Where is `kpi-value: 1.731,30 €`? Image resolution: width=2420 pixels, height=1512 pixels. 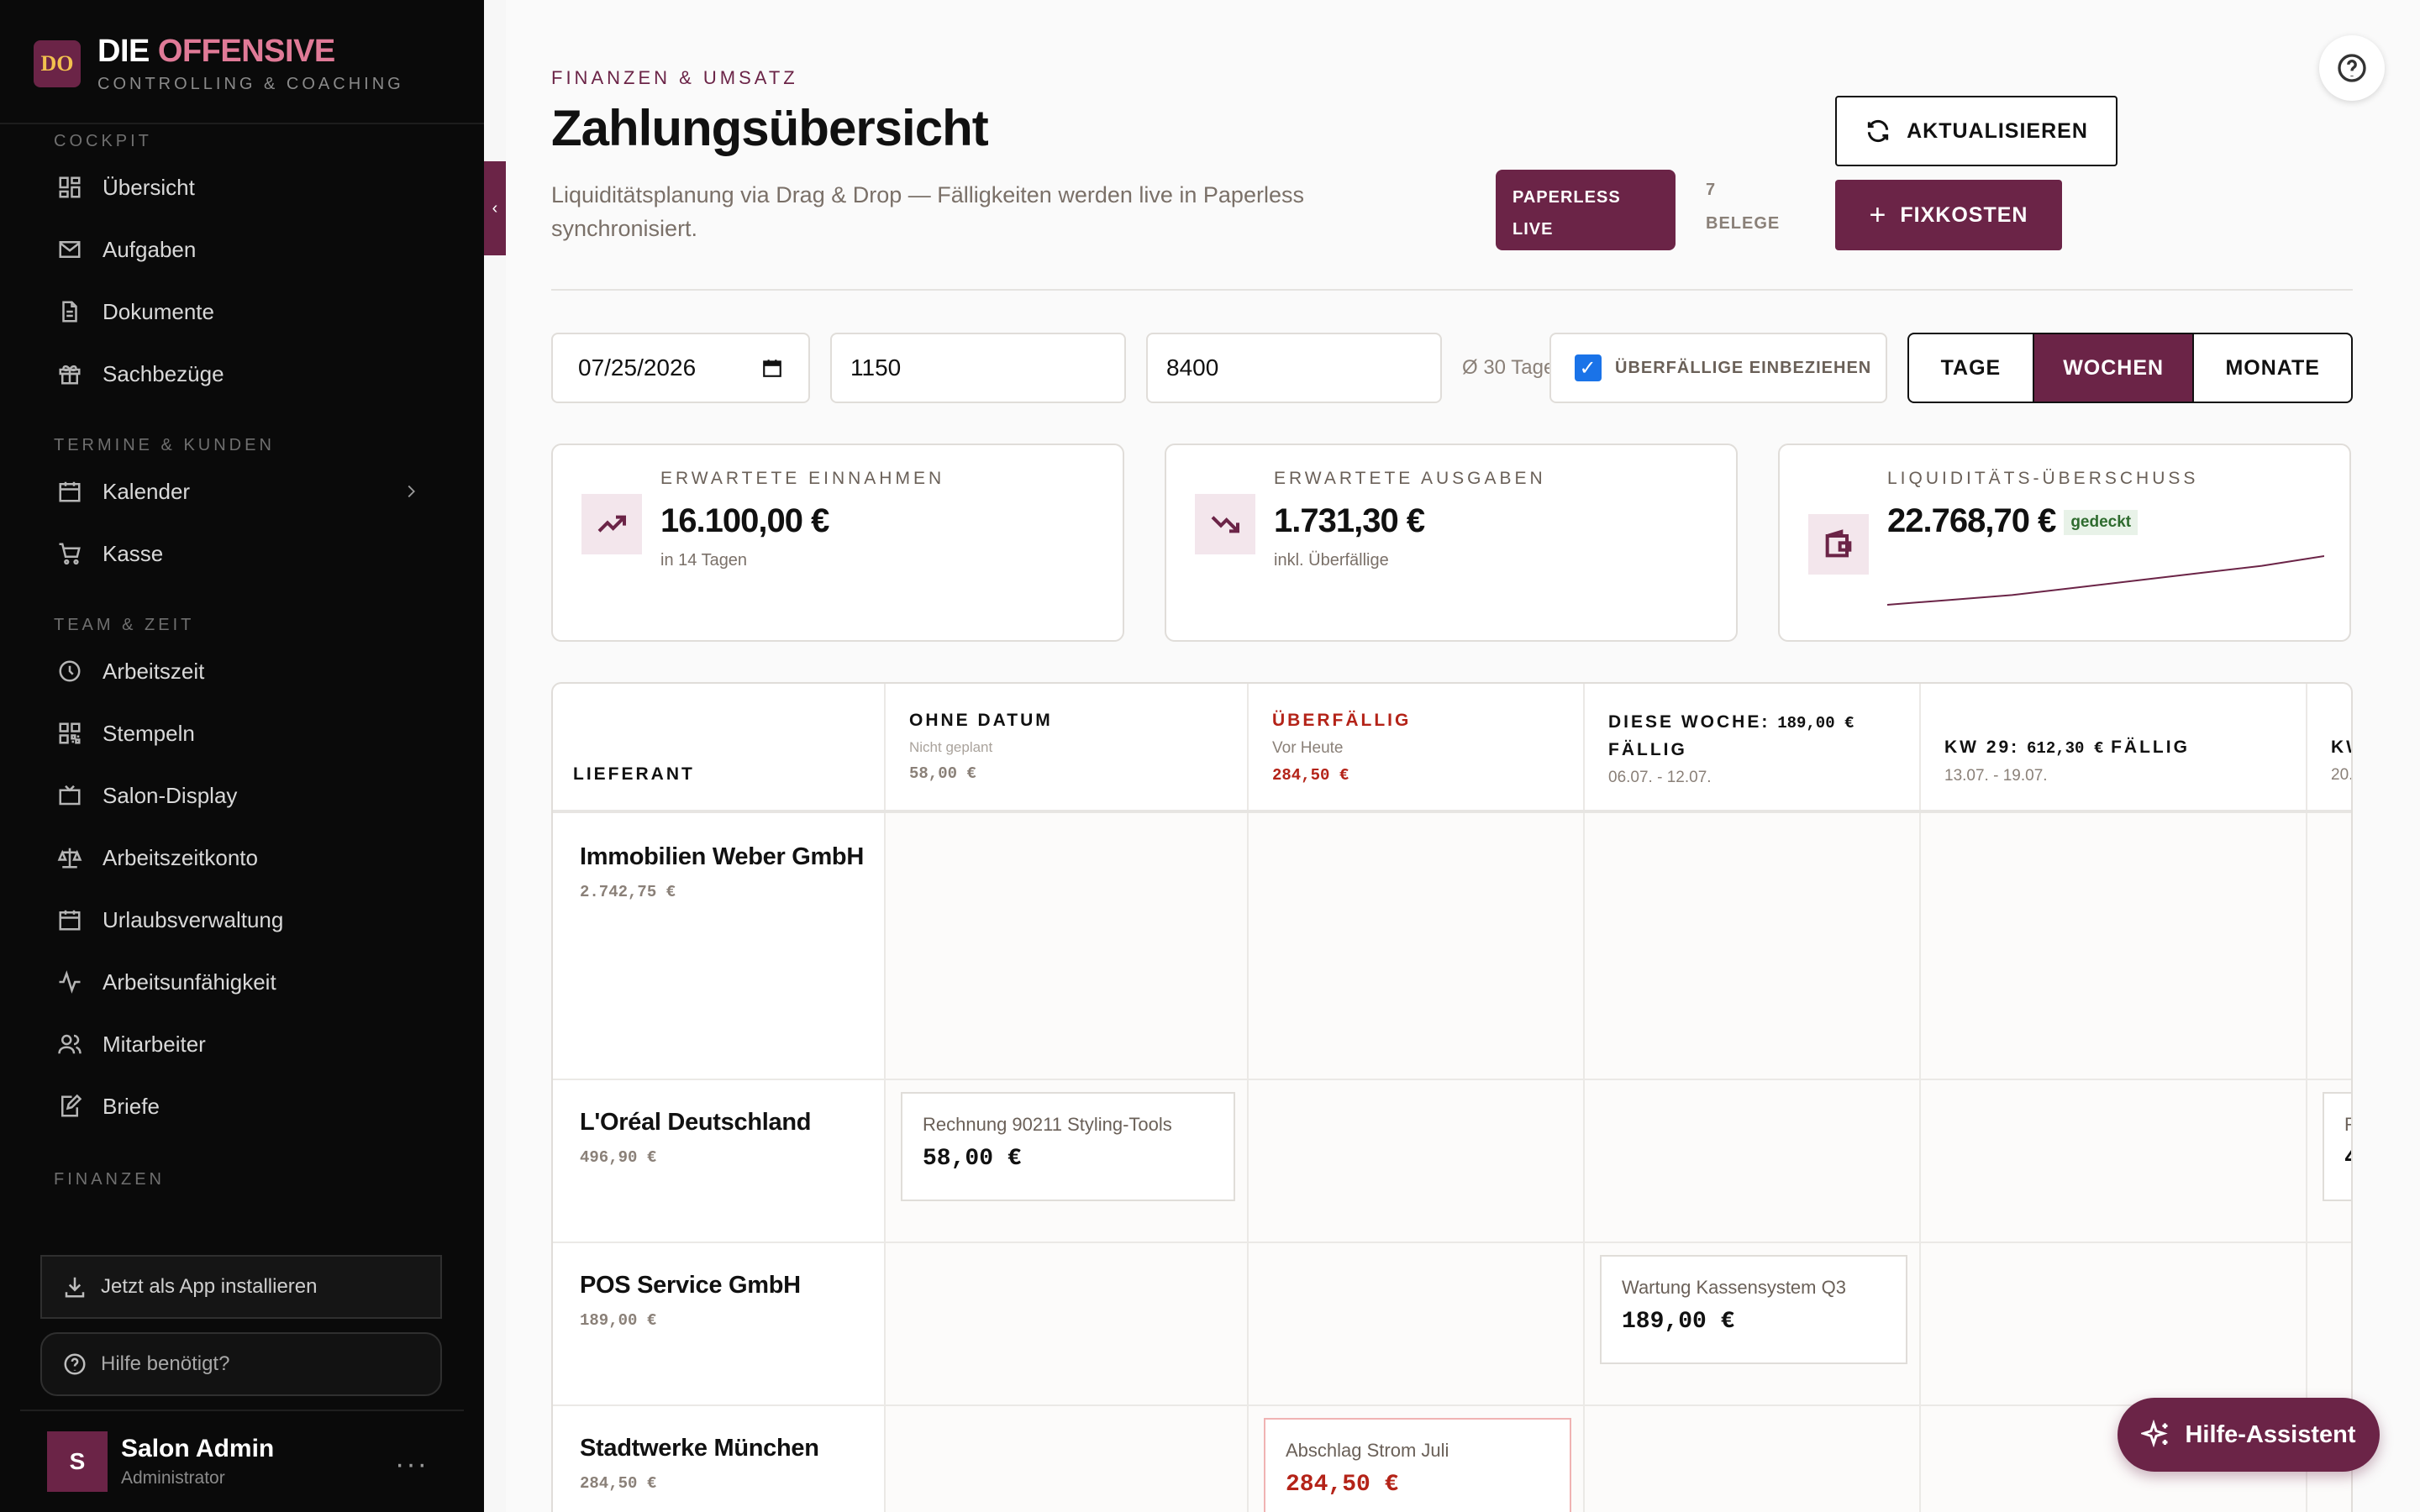
kpi-value: 1.731,30 € is located at coordinates (1349, 520).